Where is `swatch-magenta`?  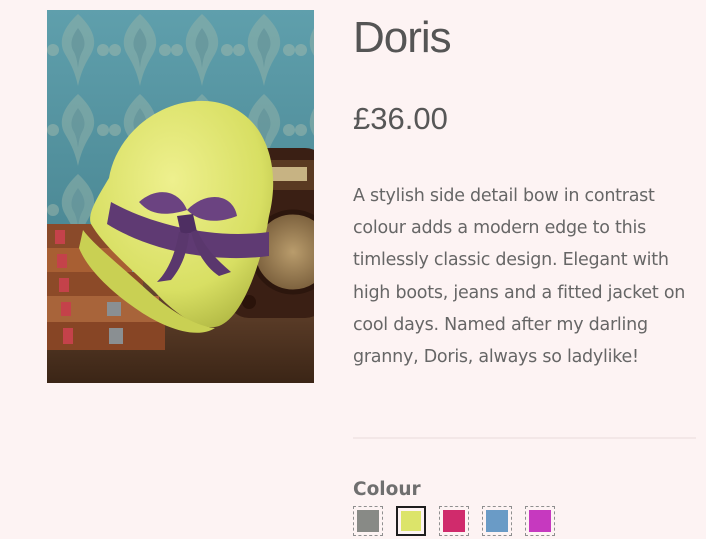 swatch-magenta is located at coordinates (540, 521).